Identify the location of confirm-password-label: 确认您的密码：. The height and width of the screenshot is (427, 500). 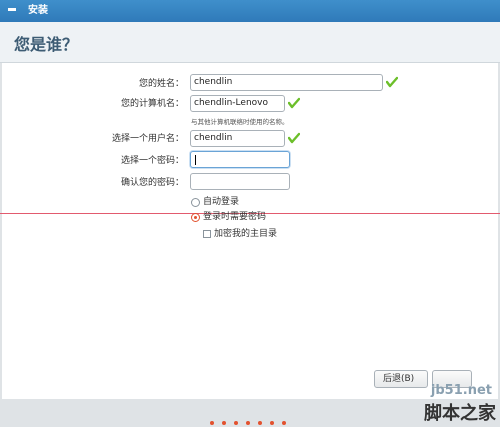
(152, 183).